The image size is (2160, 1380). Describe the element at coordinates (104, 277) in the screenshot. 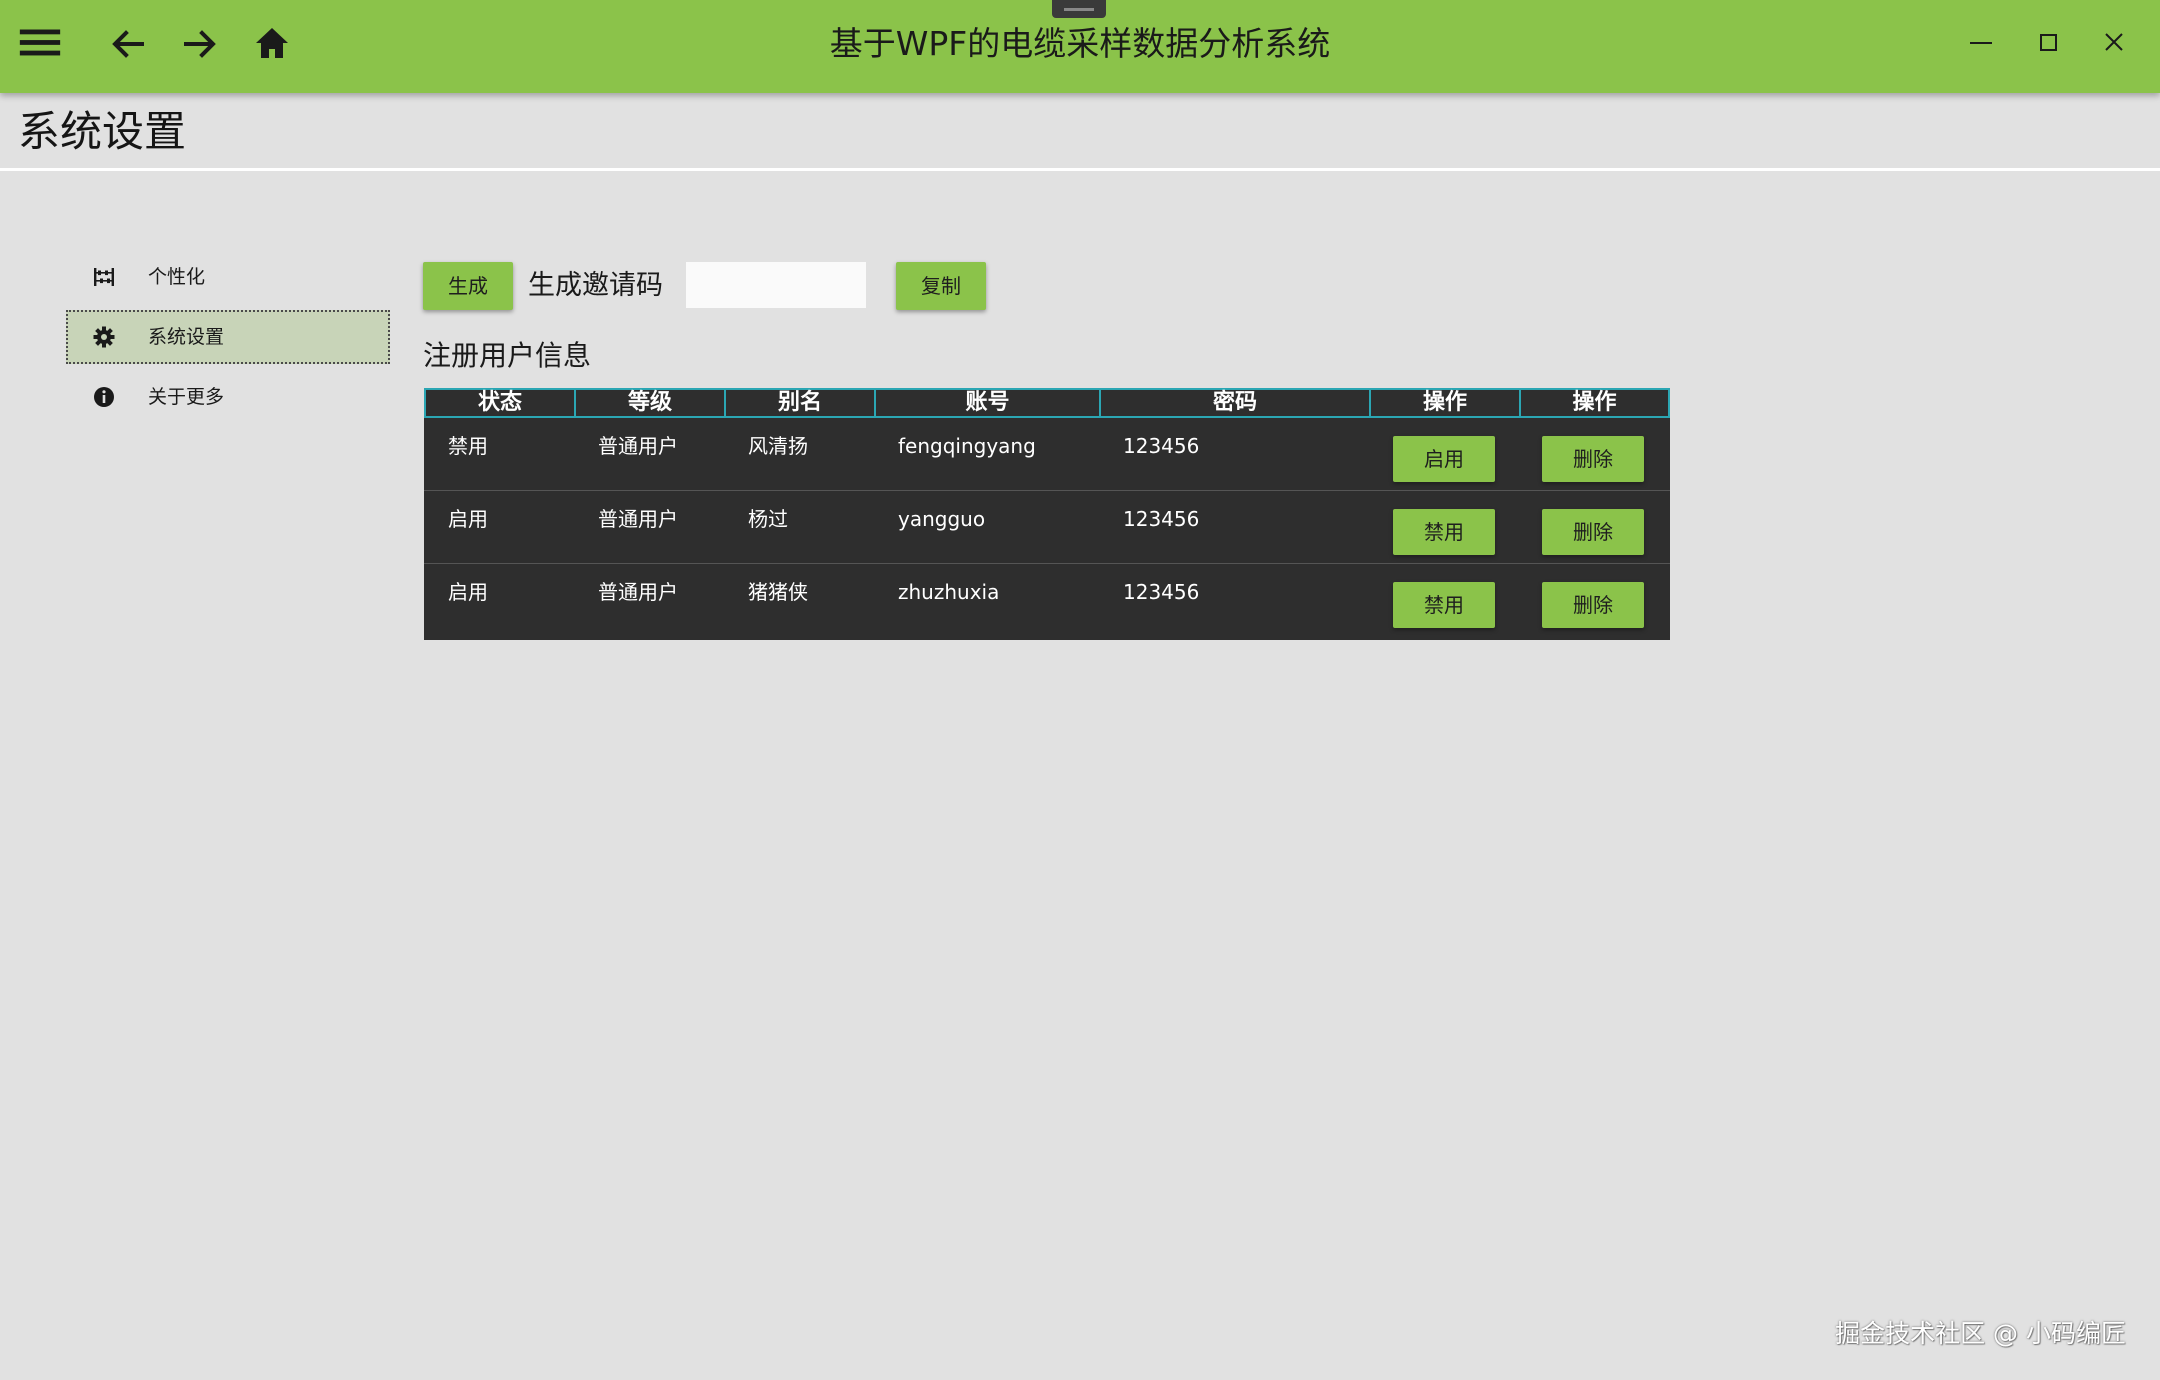

I see `abacus-icon` at that location.